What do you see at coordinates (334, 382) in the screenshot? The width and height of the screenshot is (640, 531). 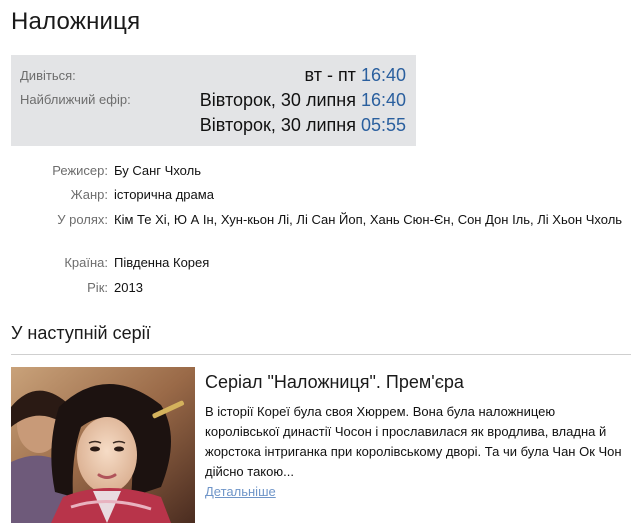 I see `episode-headline: Серіал "Наложниця". Прем'єра` at bounding box center [334, 382].